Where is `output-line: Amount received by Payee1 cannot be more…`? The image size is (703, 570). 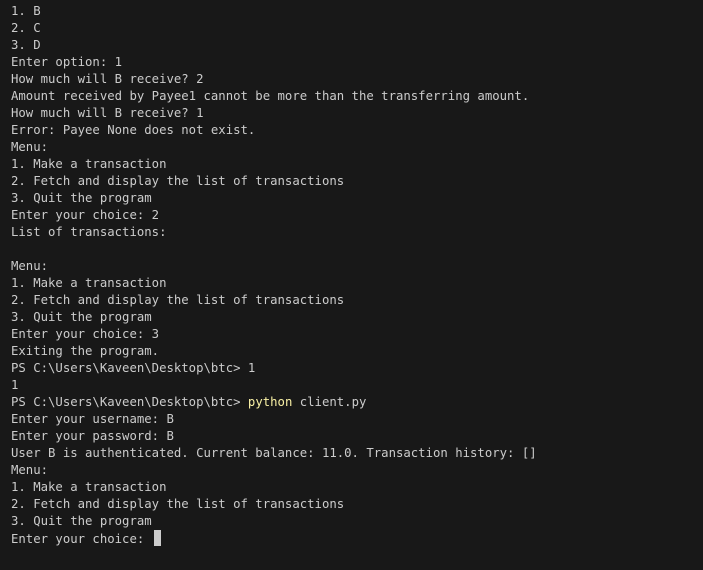
output-line: Amount received by Payee1 cannot be more… is located at coordinates (270, 96).